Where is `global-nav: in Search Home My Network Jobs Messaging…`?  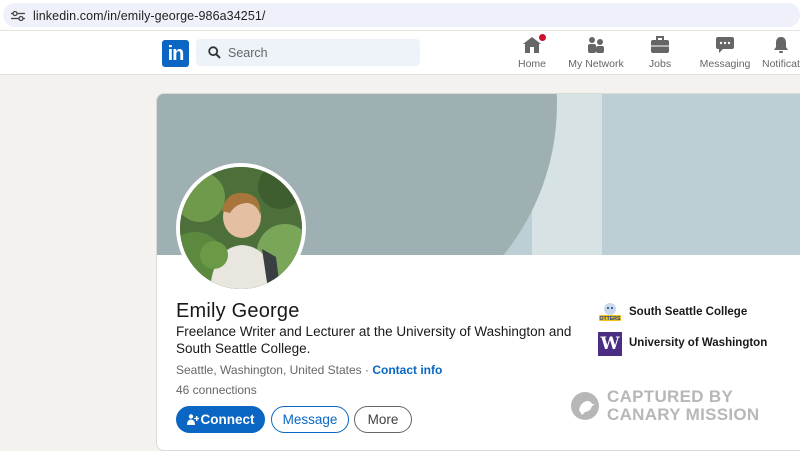
global-nav: in Search Home My Network Jobs Messaging… is located at coordinates (400, 53).